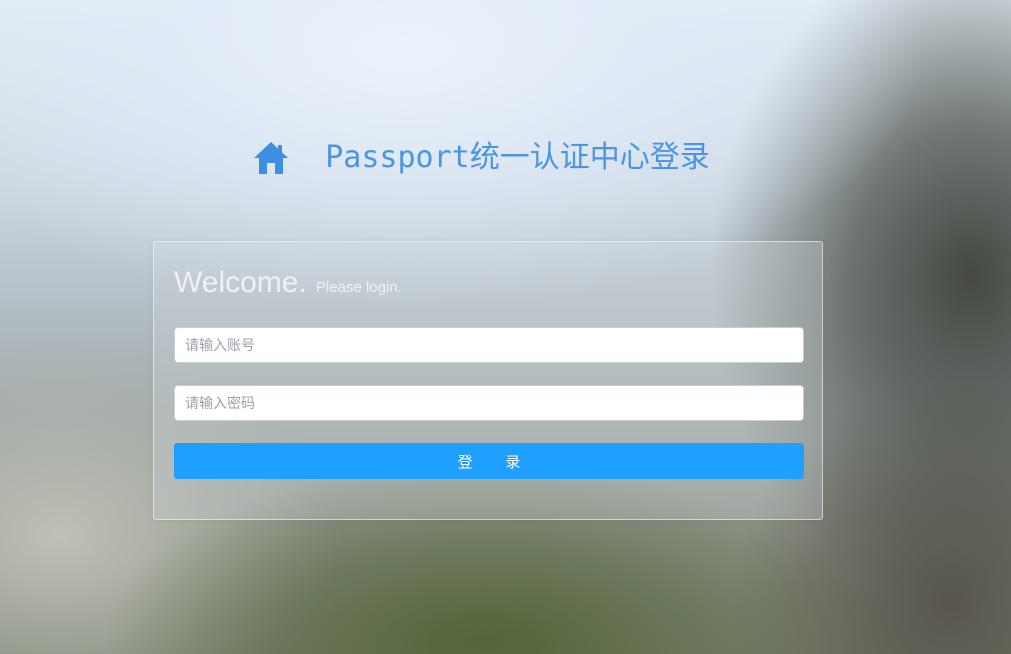 This screenshot has height=654, width=1011. I want to click on page-title: Passport统一认证中心登录, so click(517, 157).